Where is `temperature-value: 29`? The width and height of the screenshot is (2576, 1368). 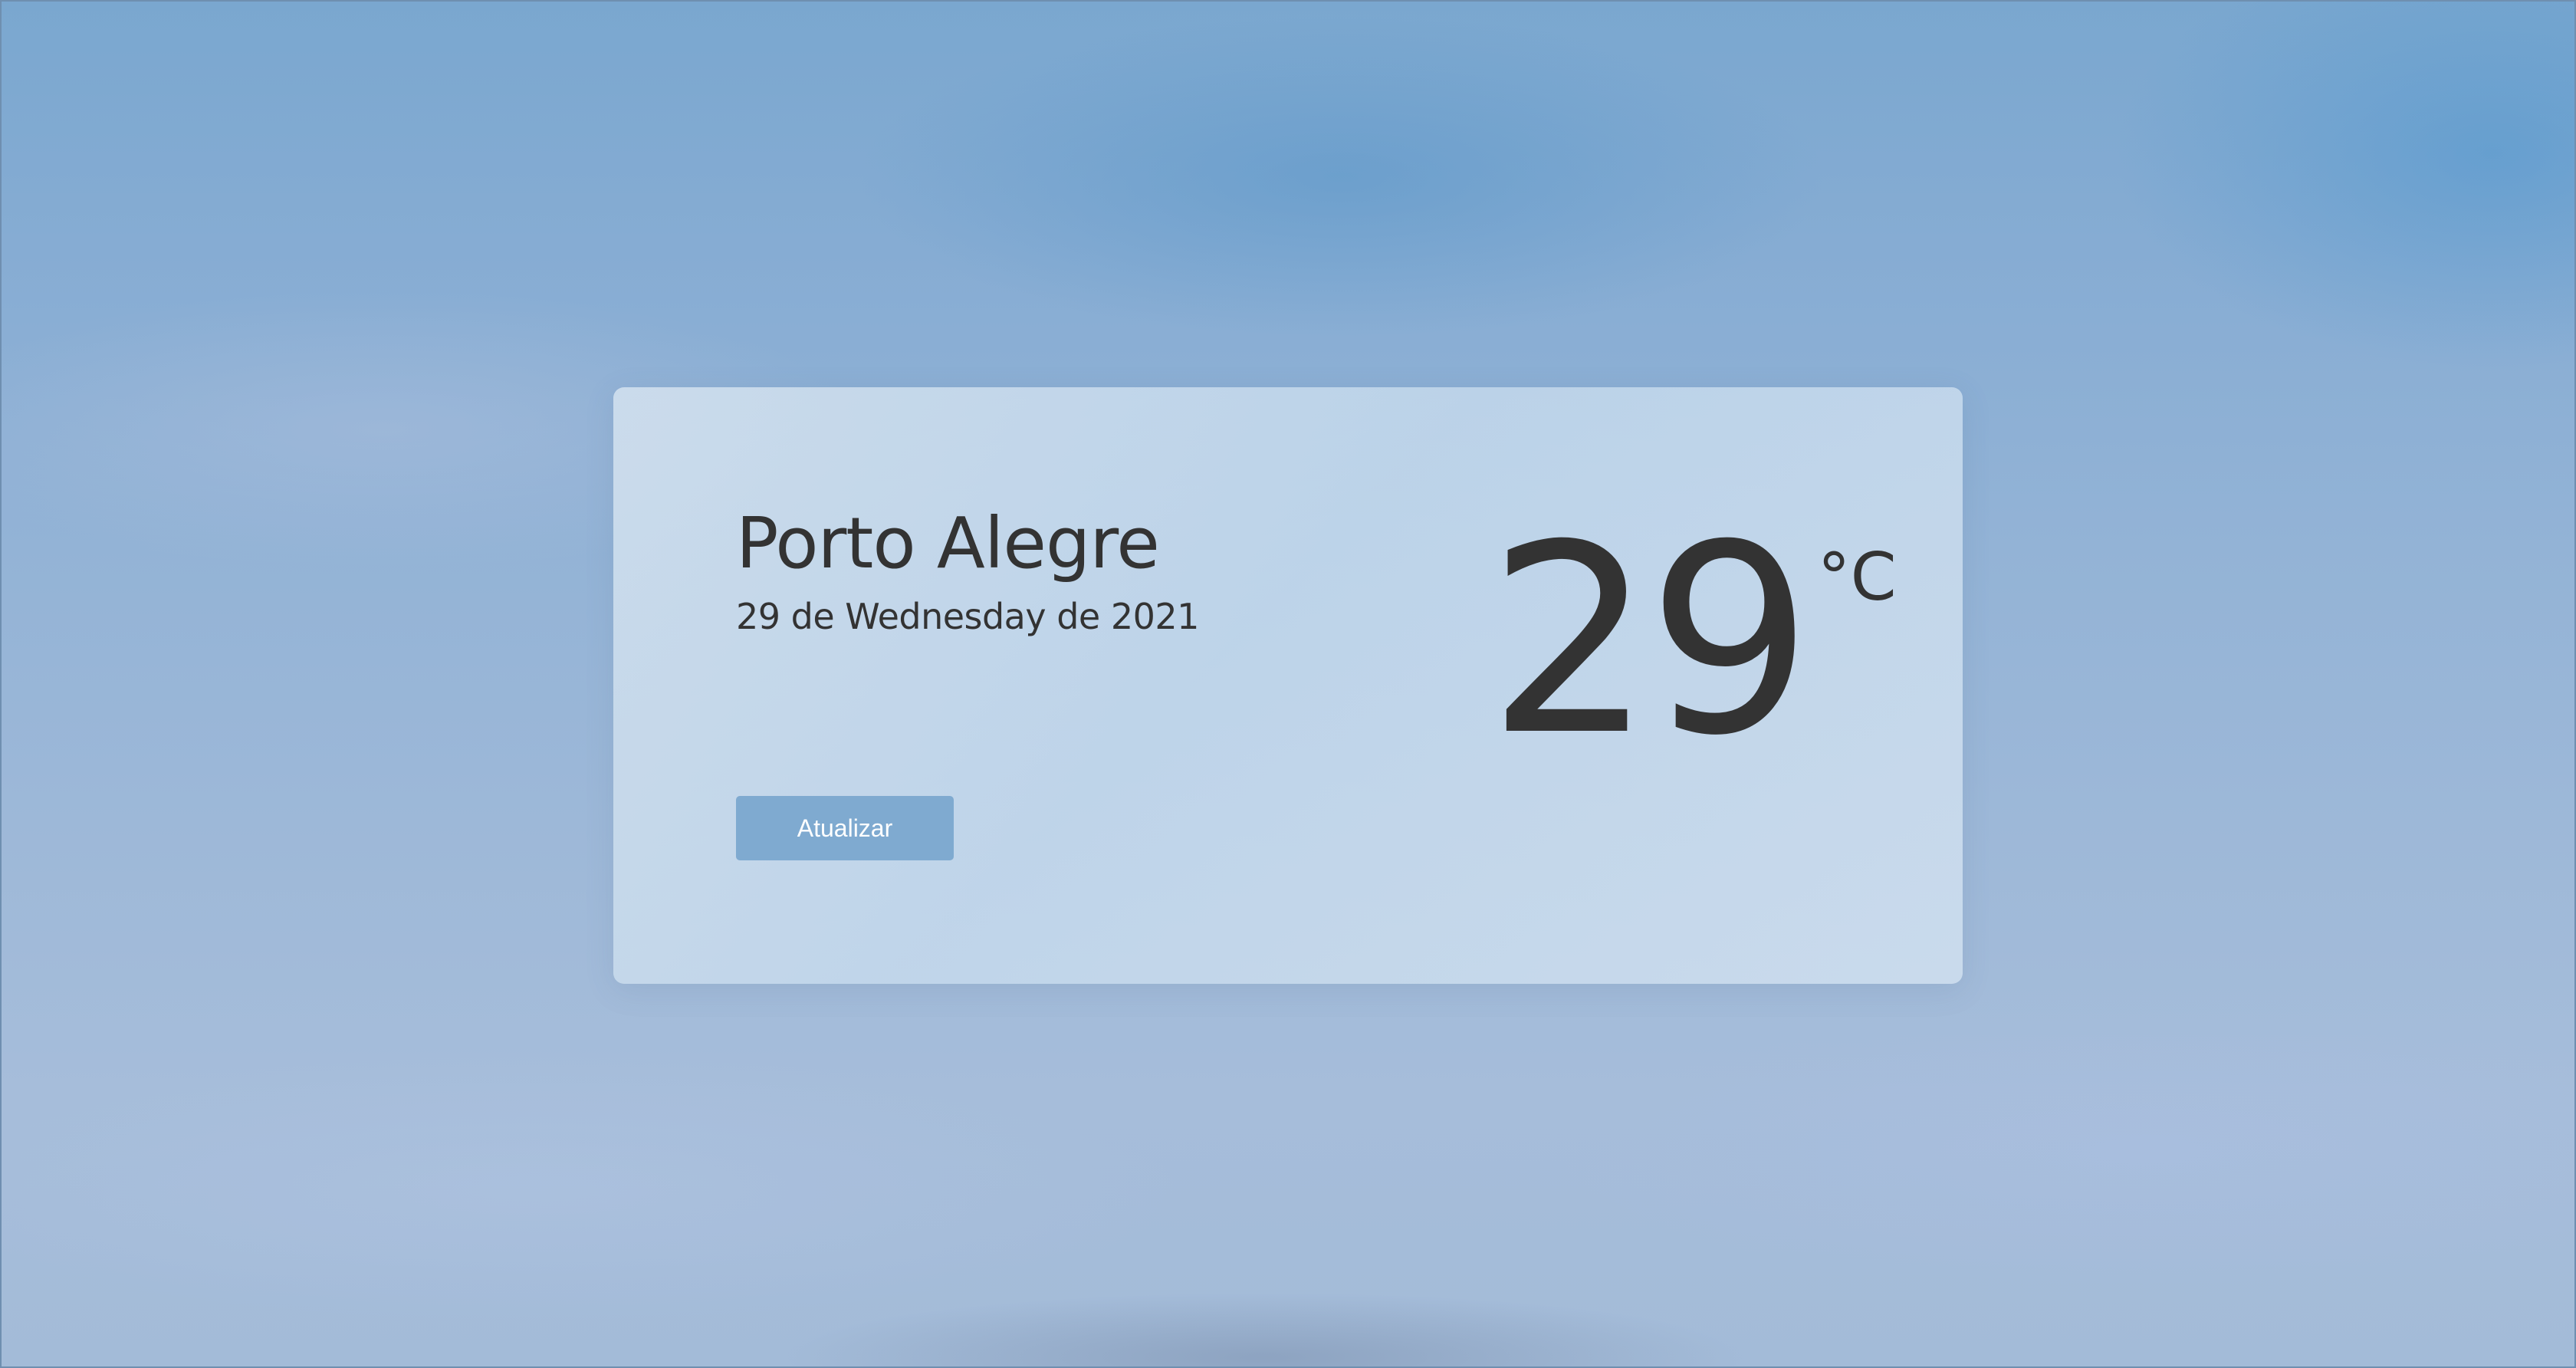
temperature-value: 29 is located at coordinates (1650, 641).